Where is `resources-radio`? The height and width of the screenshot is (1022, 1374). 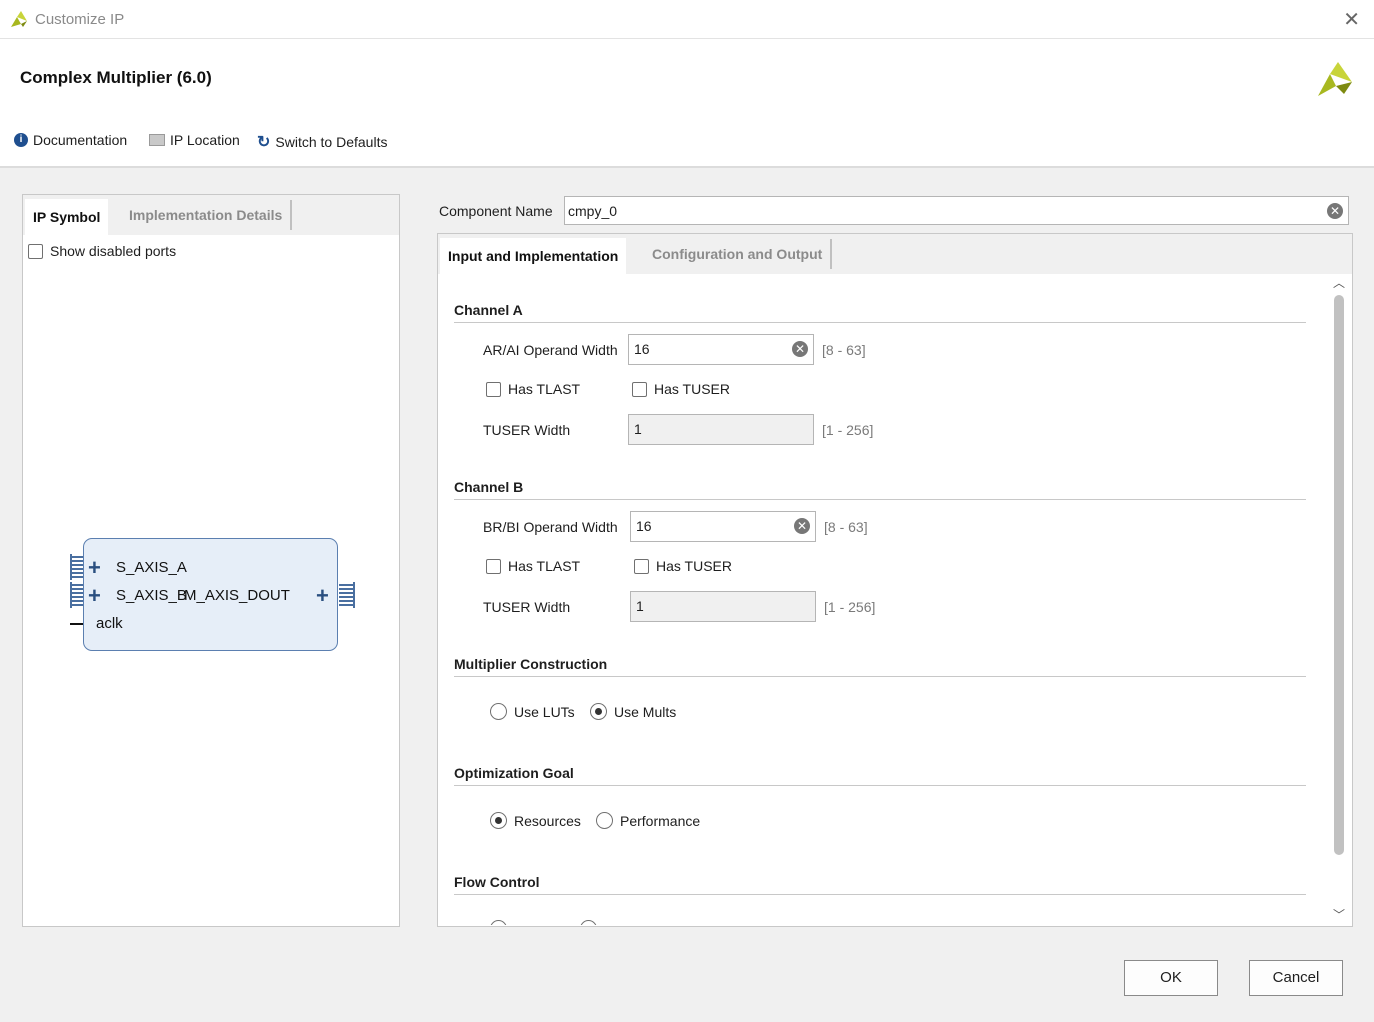 resources-radio is located at coordinates (498, 820).